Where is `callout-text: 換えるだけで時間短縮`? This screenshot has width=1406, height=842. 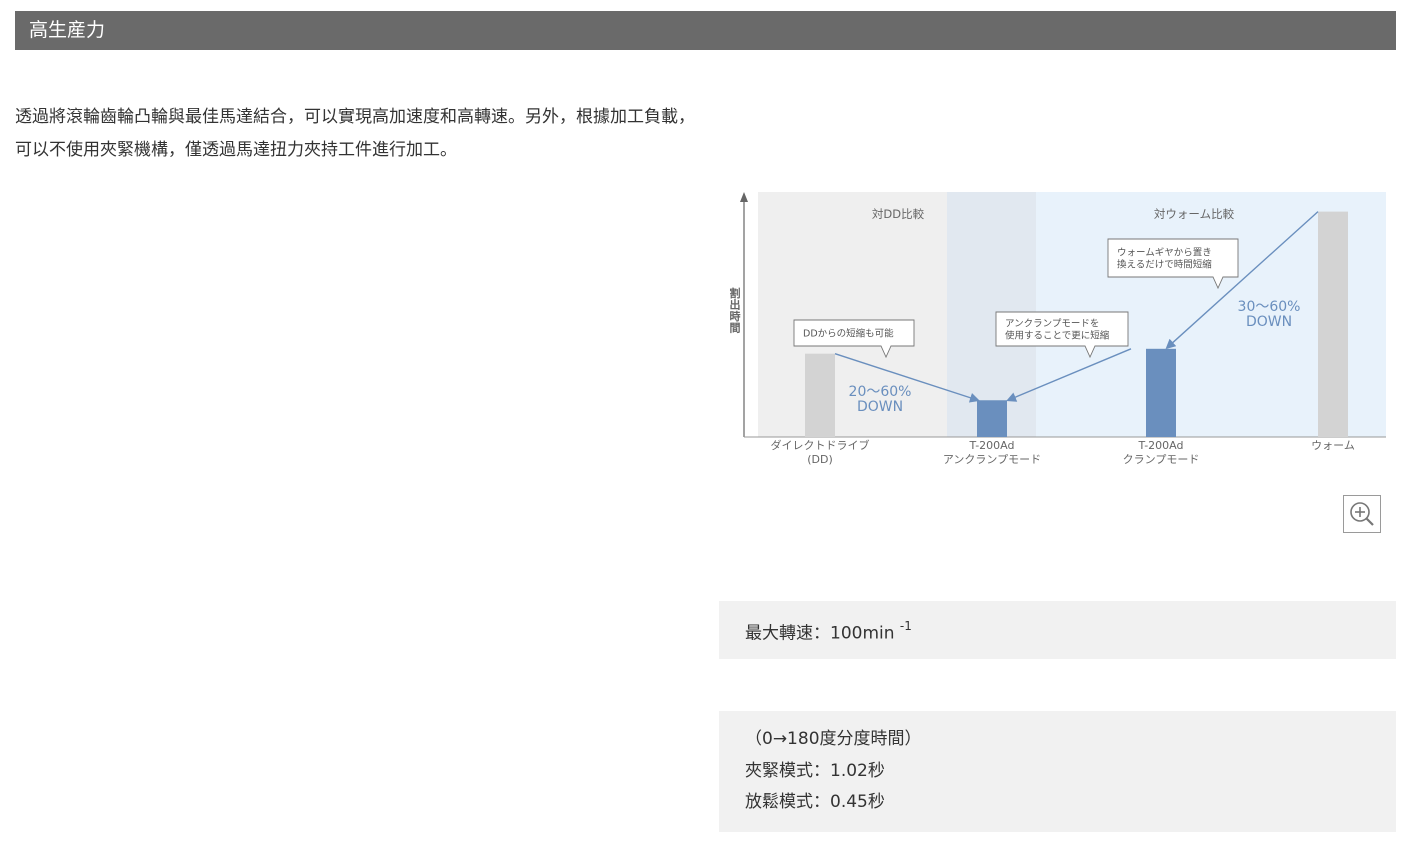 callout-text: 換えるだけで時間短縮 is located at coordinates (1164, 265).